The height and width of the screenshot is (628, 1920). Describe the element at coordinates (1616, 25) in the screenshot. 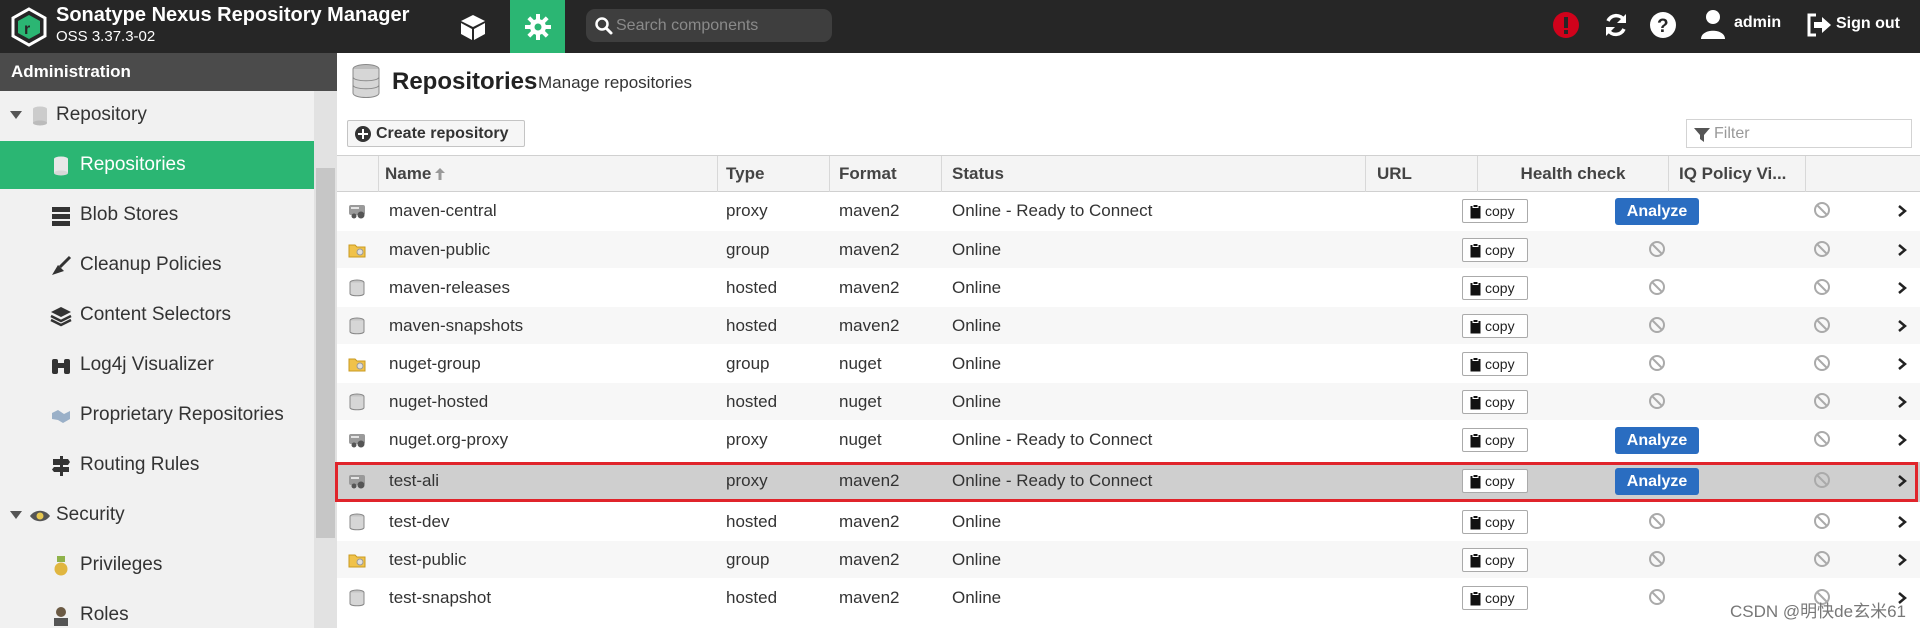

I see `refresh-icon` at that location.